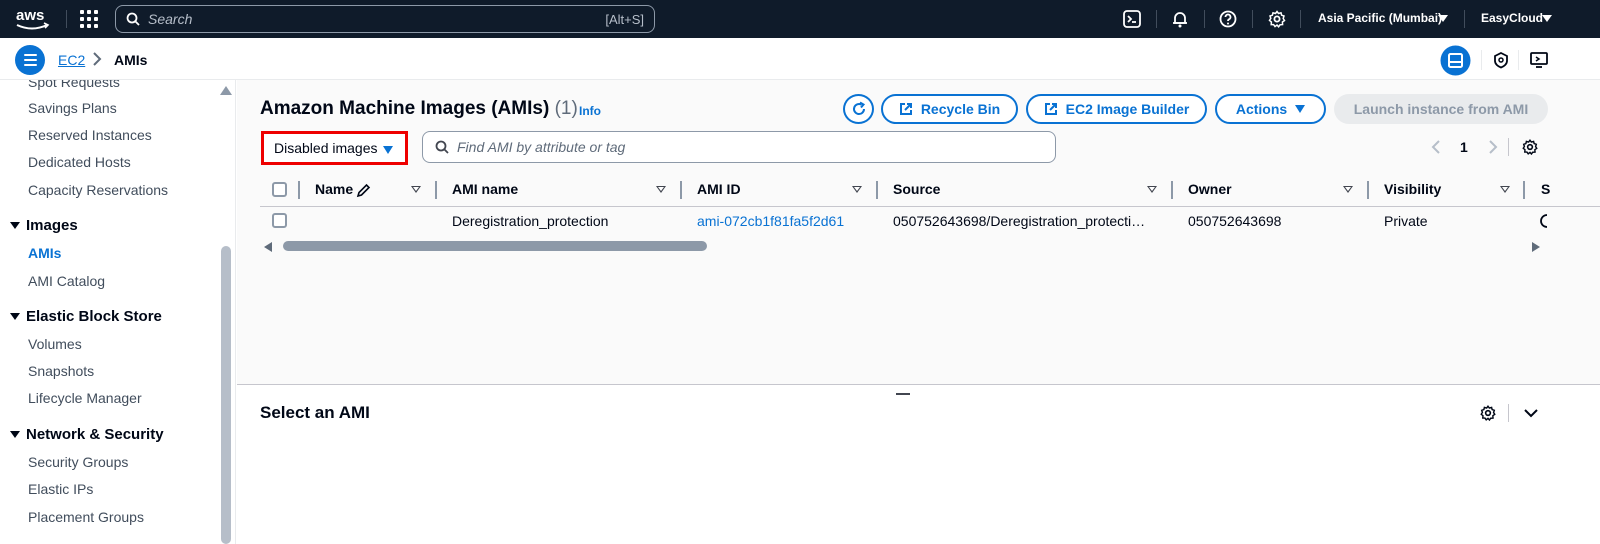 The width and height of the screenshot is (1600, 544). I want to click on find-ami-input: Find AMI by attribute or tag, so click(739, 147).